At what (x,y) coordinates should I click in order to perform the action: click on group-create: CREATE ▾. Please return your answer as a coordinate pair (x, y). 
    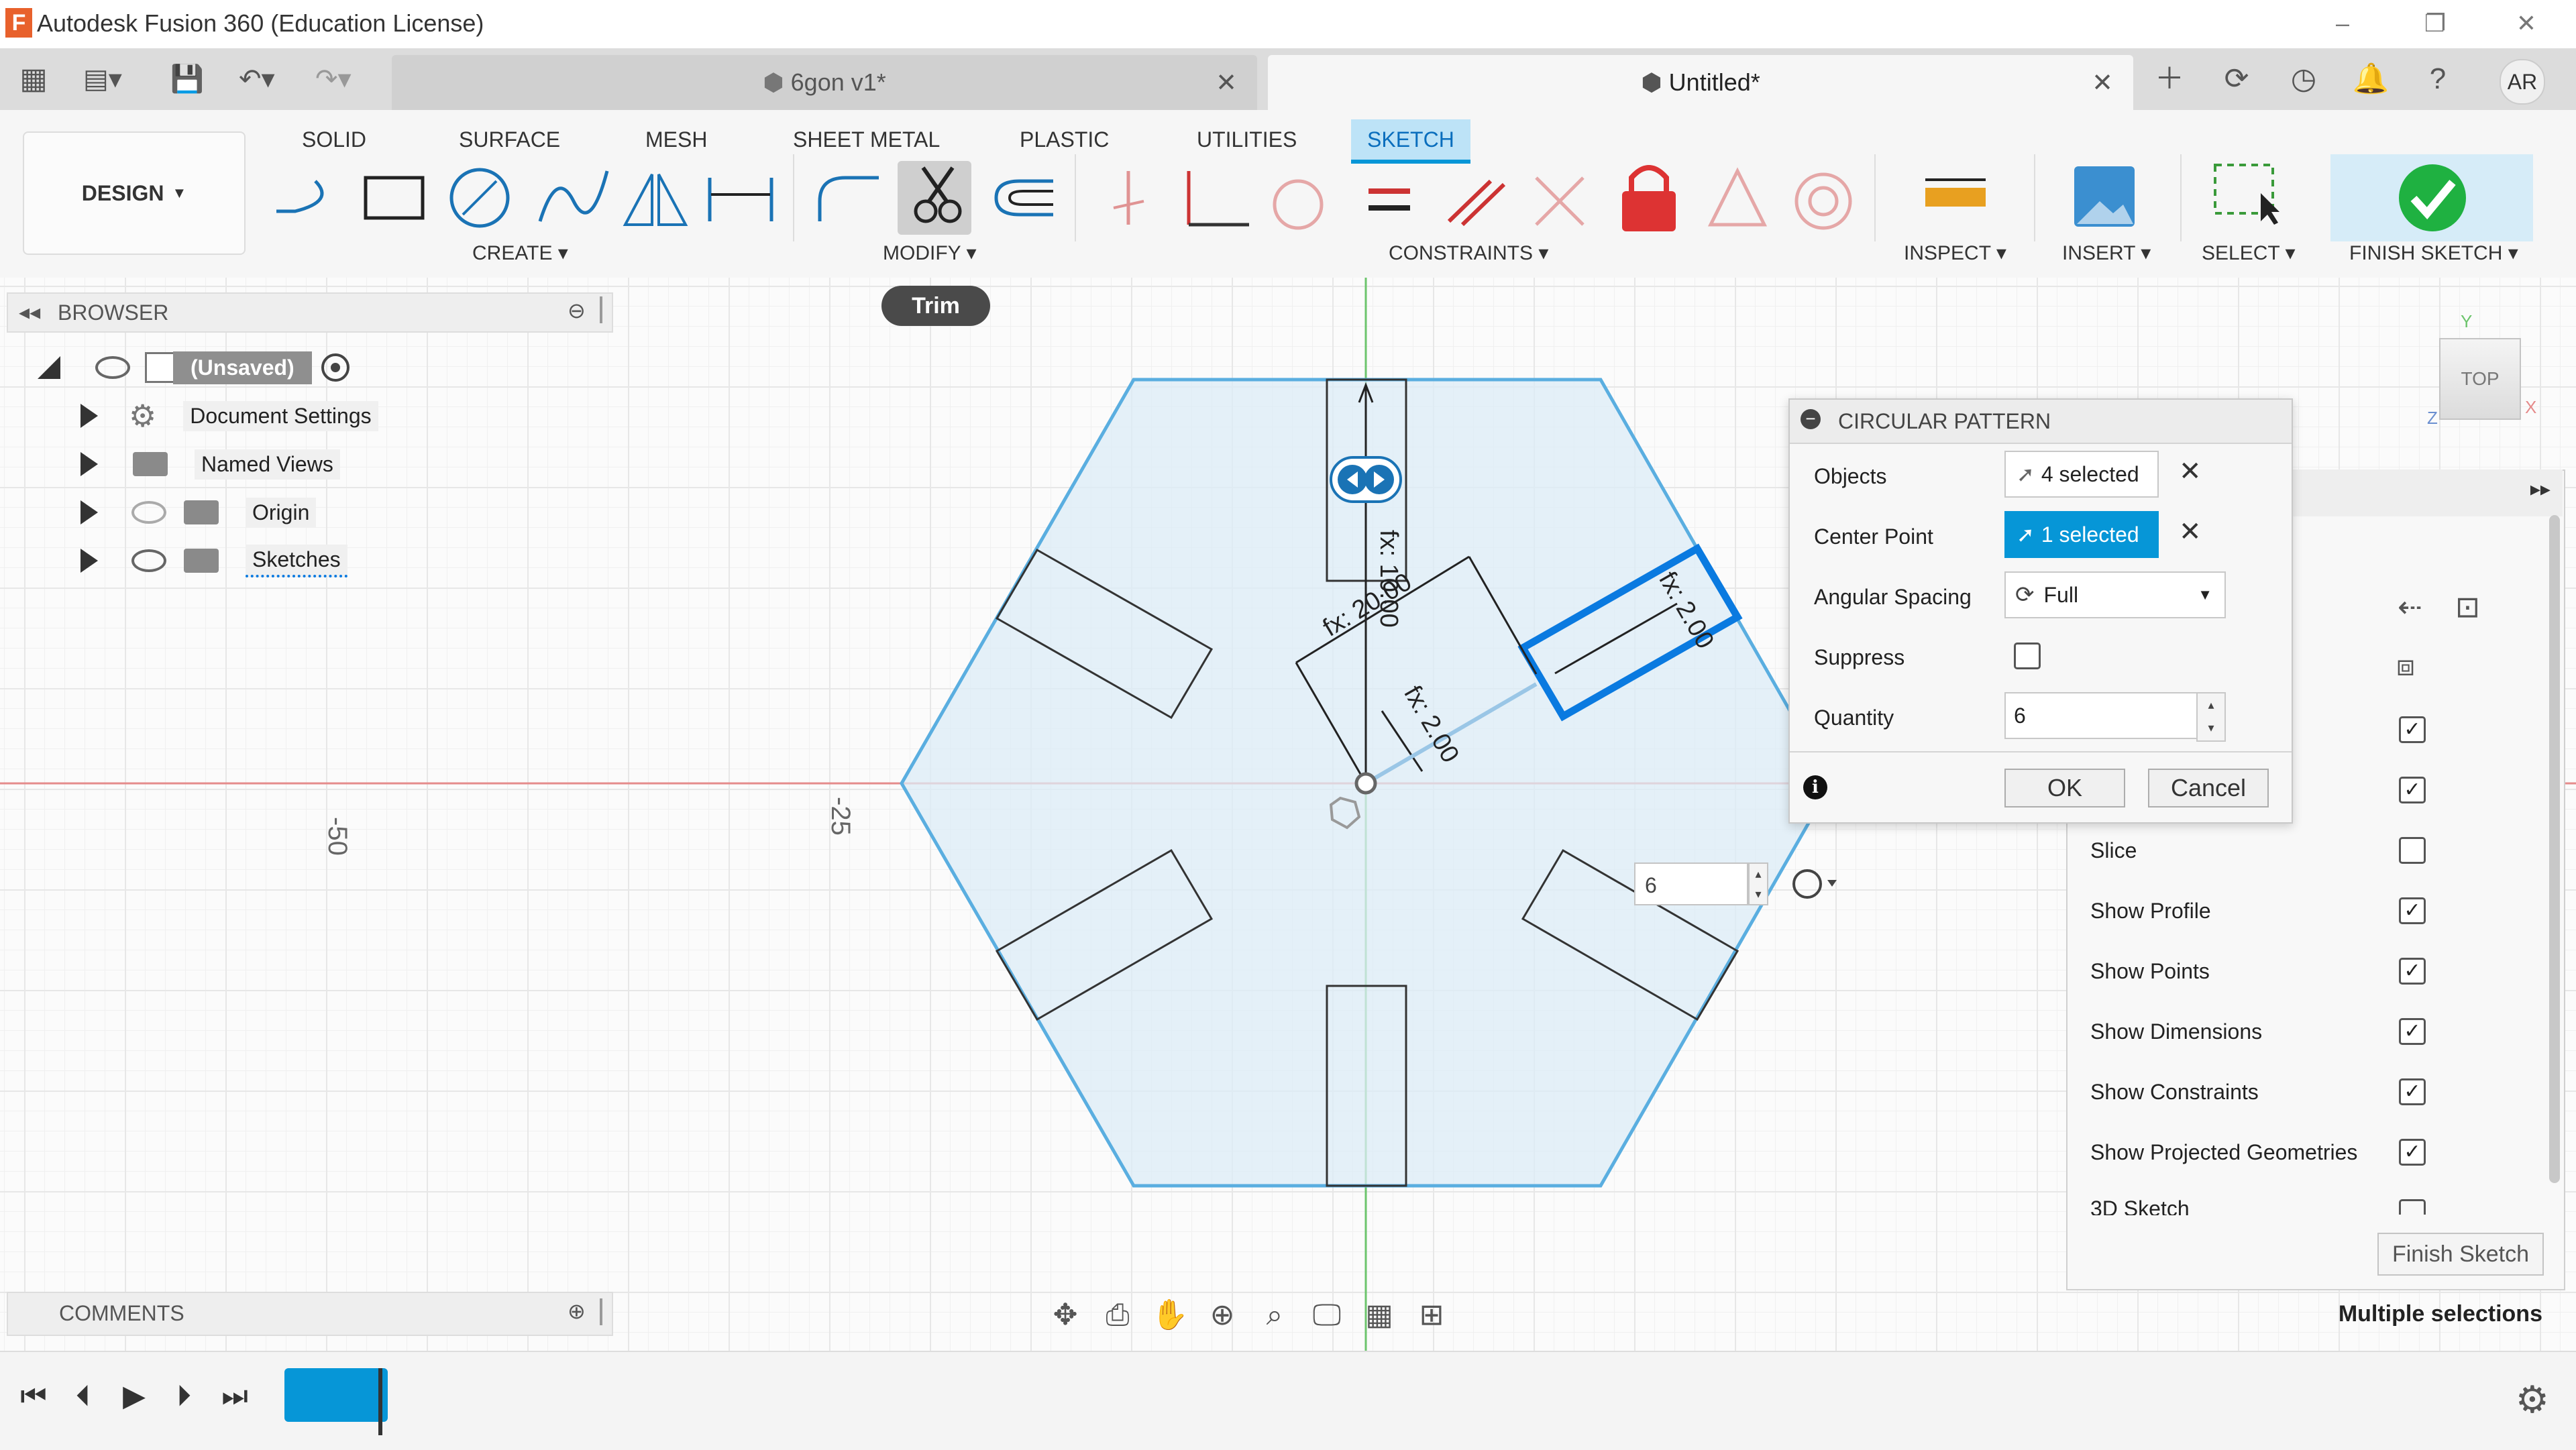
    Looking at the image, I should click on (520, 253).